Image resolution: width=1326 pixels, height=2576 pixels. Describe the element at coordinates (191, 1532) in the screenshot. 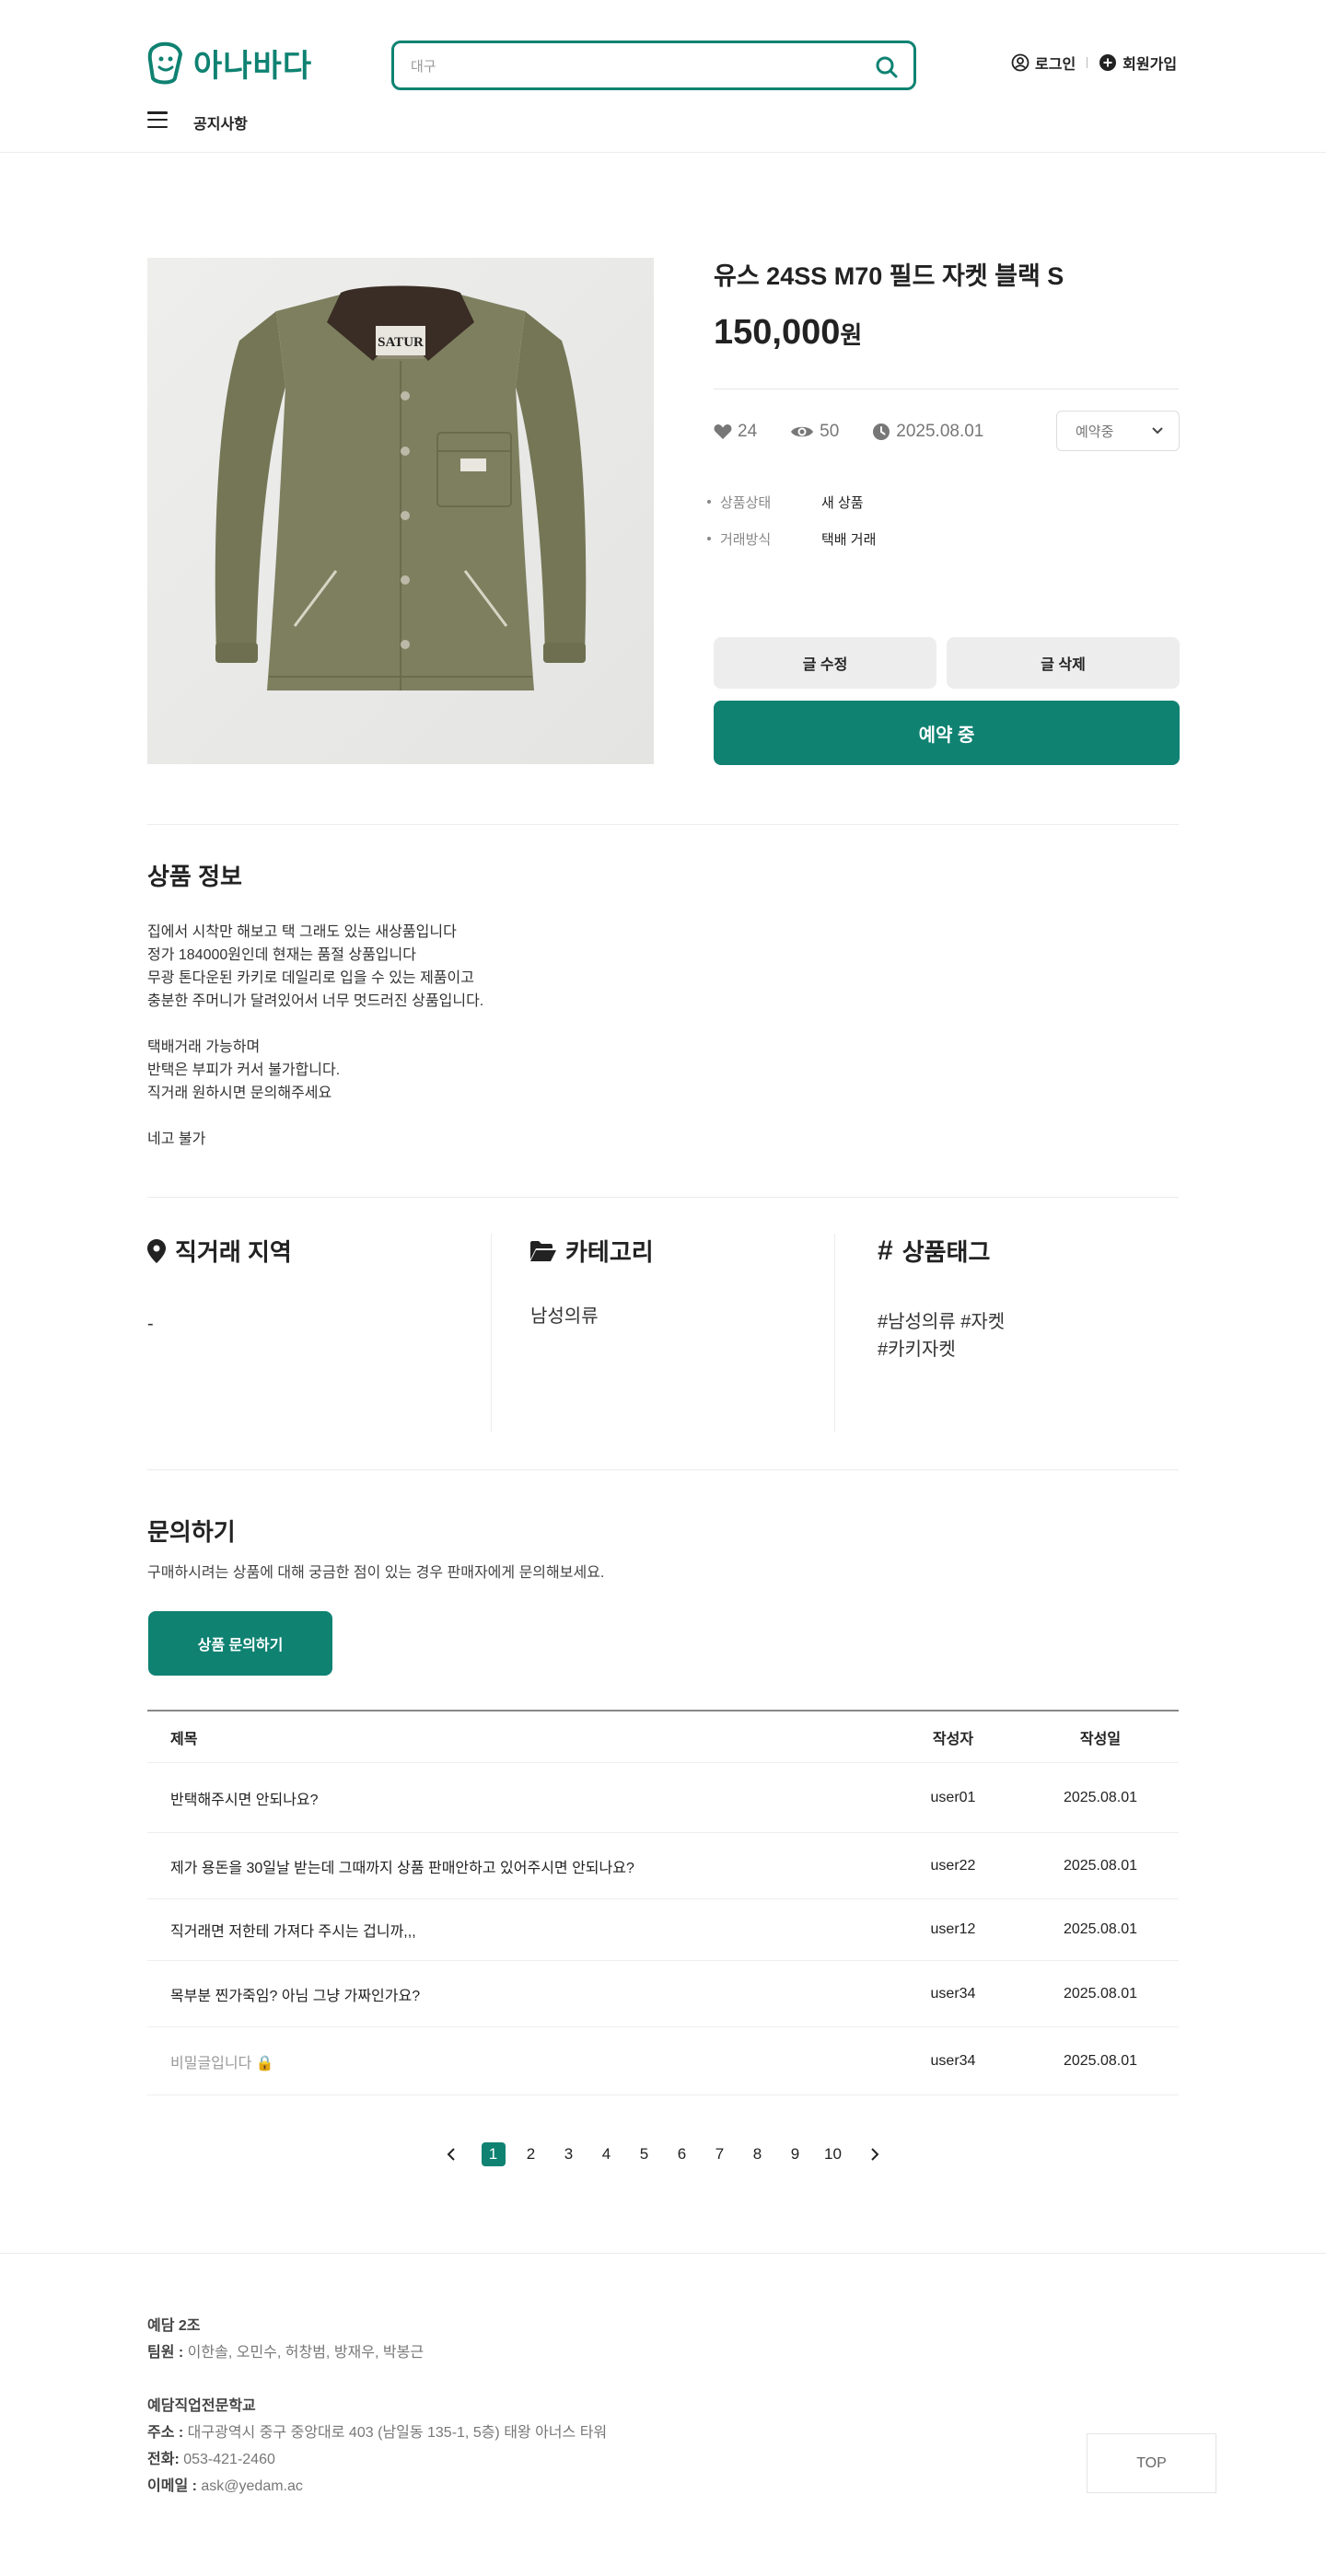

I see `inquiry-title: 문의하기` at that location.